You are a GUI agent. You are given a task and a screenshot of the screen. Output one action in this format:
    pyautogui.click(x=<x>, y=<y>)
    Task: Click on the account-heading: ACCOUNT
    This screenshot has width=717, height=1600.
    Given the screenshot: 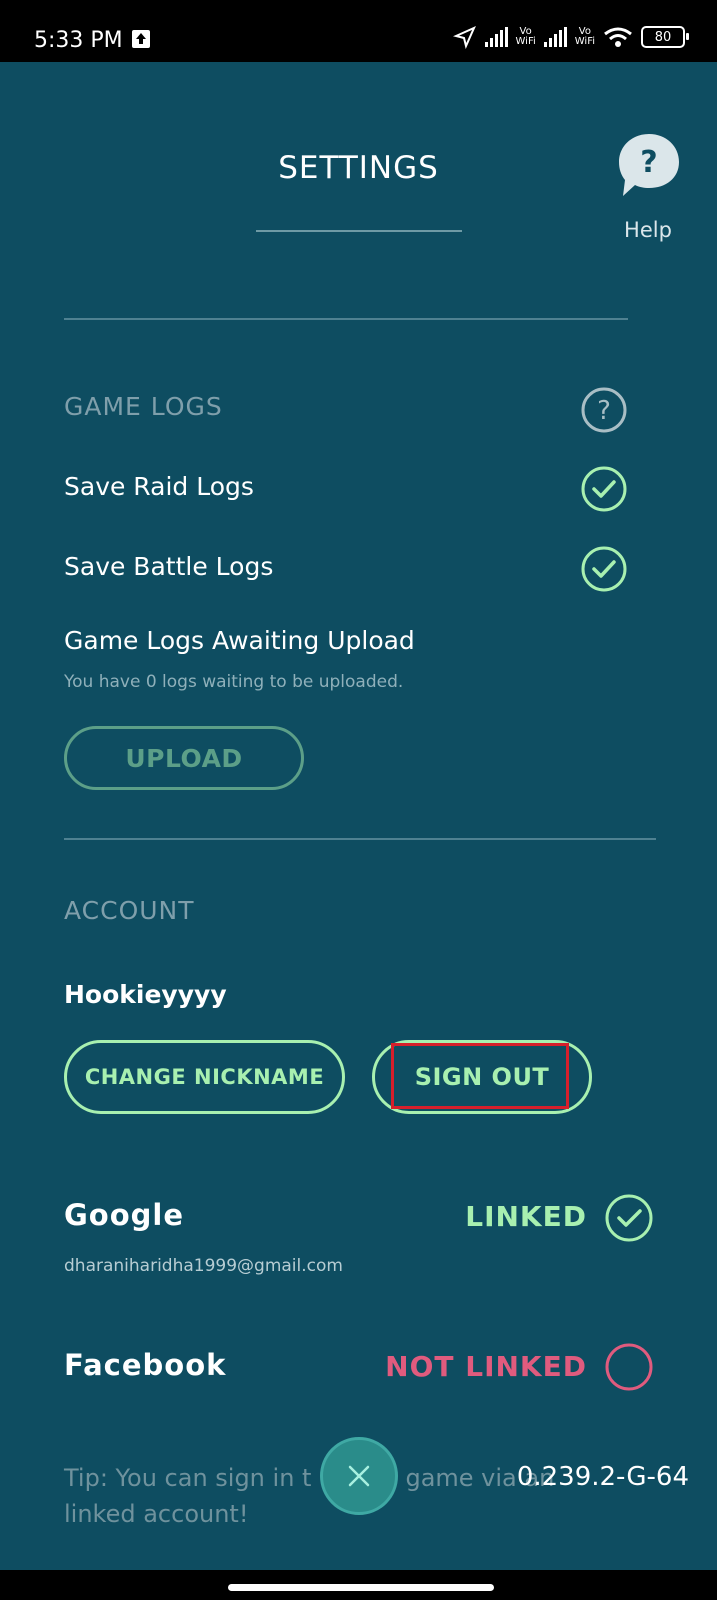 What is the action you would take?
    pyautogui.click(x=129, y=910)
    